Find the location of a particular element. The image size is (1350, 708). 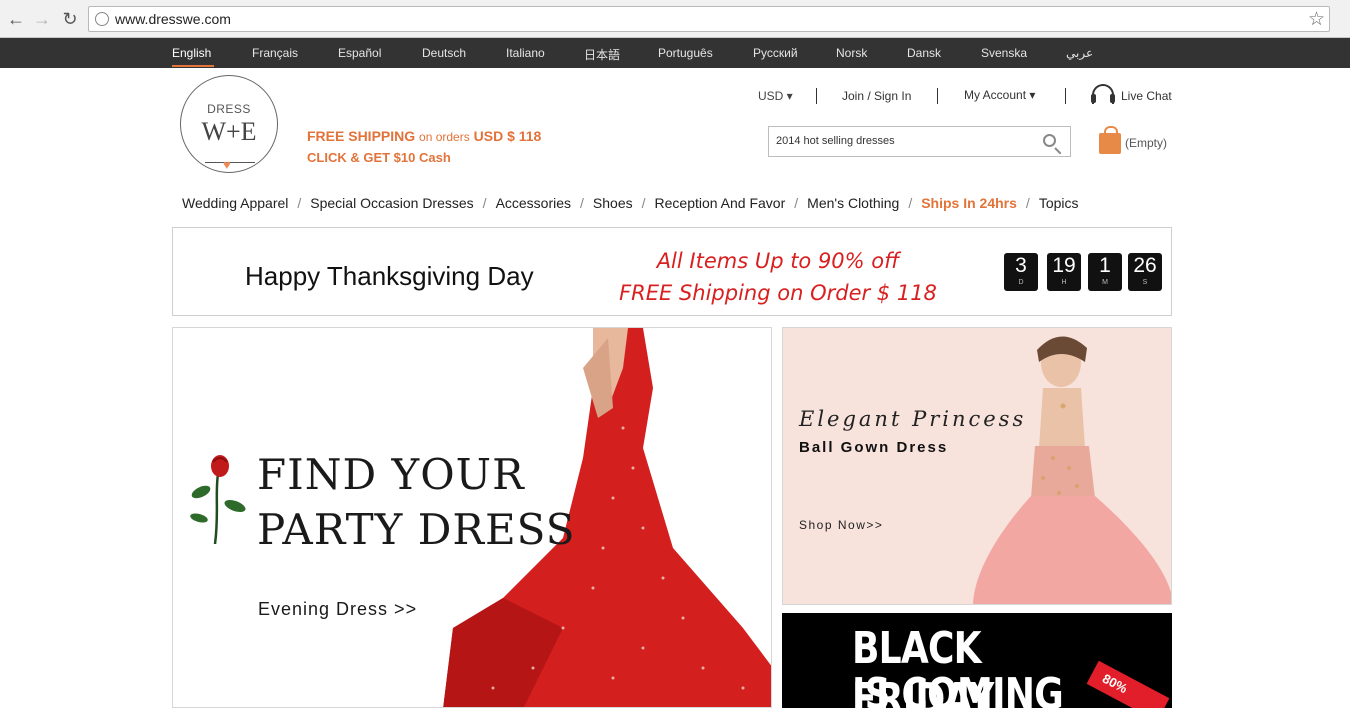

nav-accessories: Accessories is located at coordinates (533, 203).